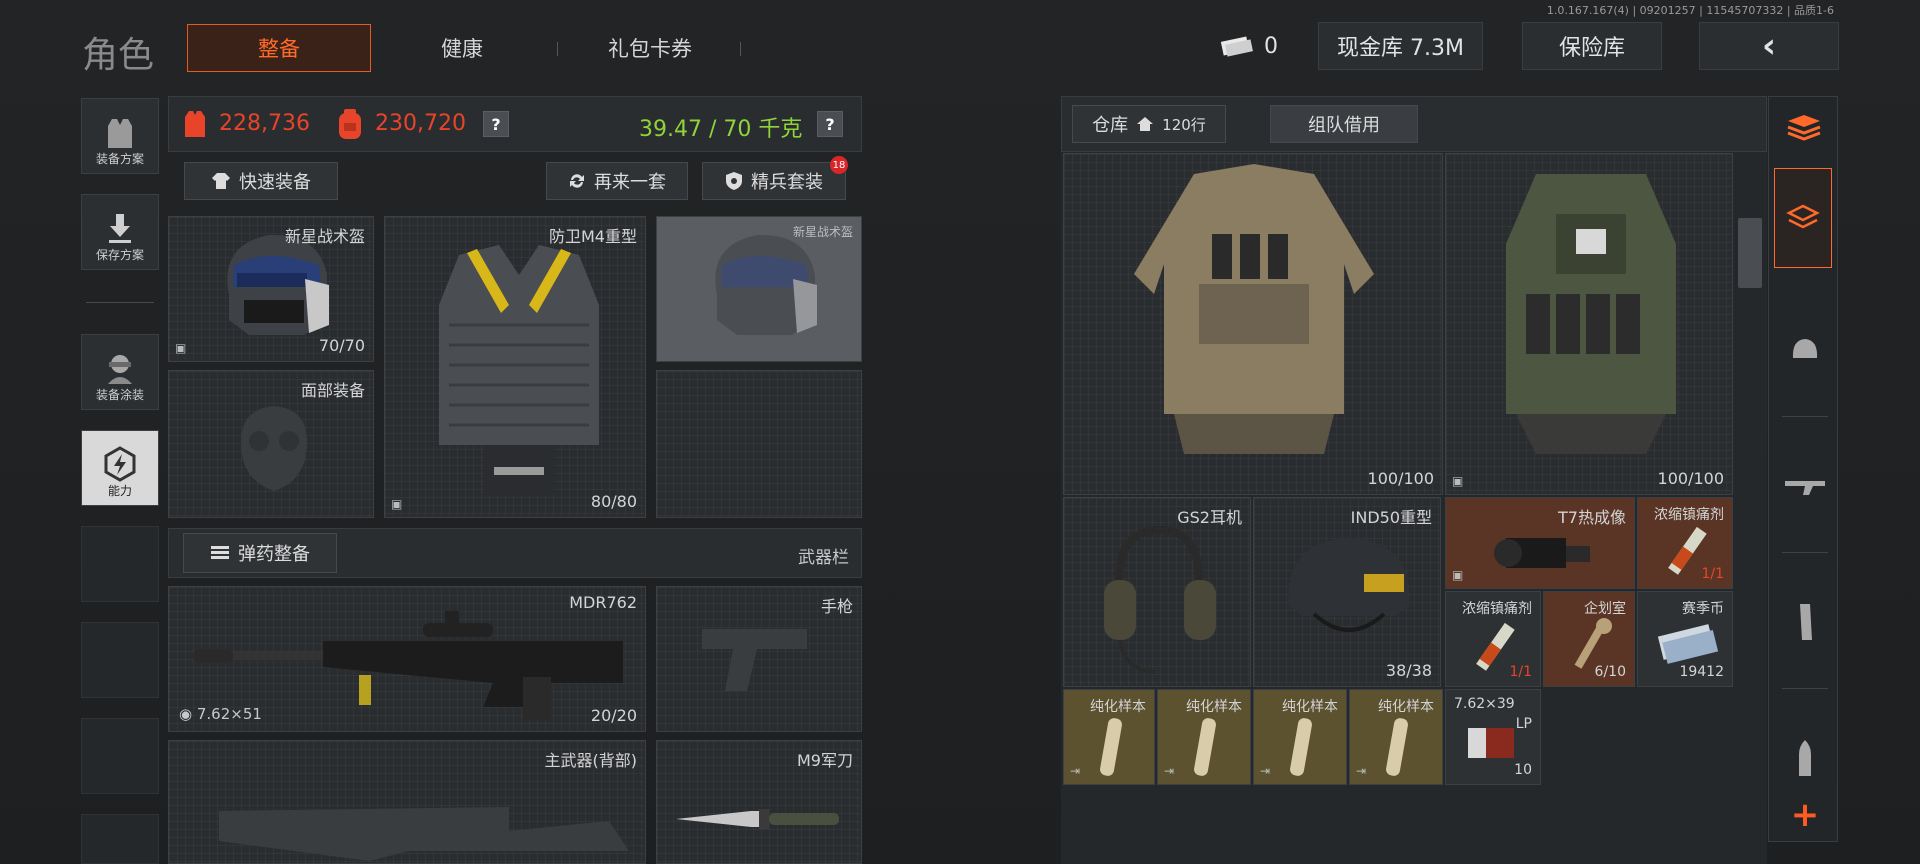 Image resolution: width=1920 pixels, height=864 pixels. Describe the element at coordinates (650, 48) in the screenshot. I see `tab-gift: 礼包卡券` at that location.